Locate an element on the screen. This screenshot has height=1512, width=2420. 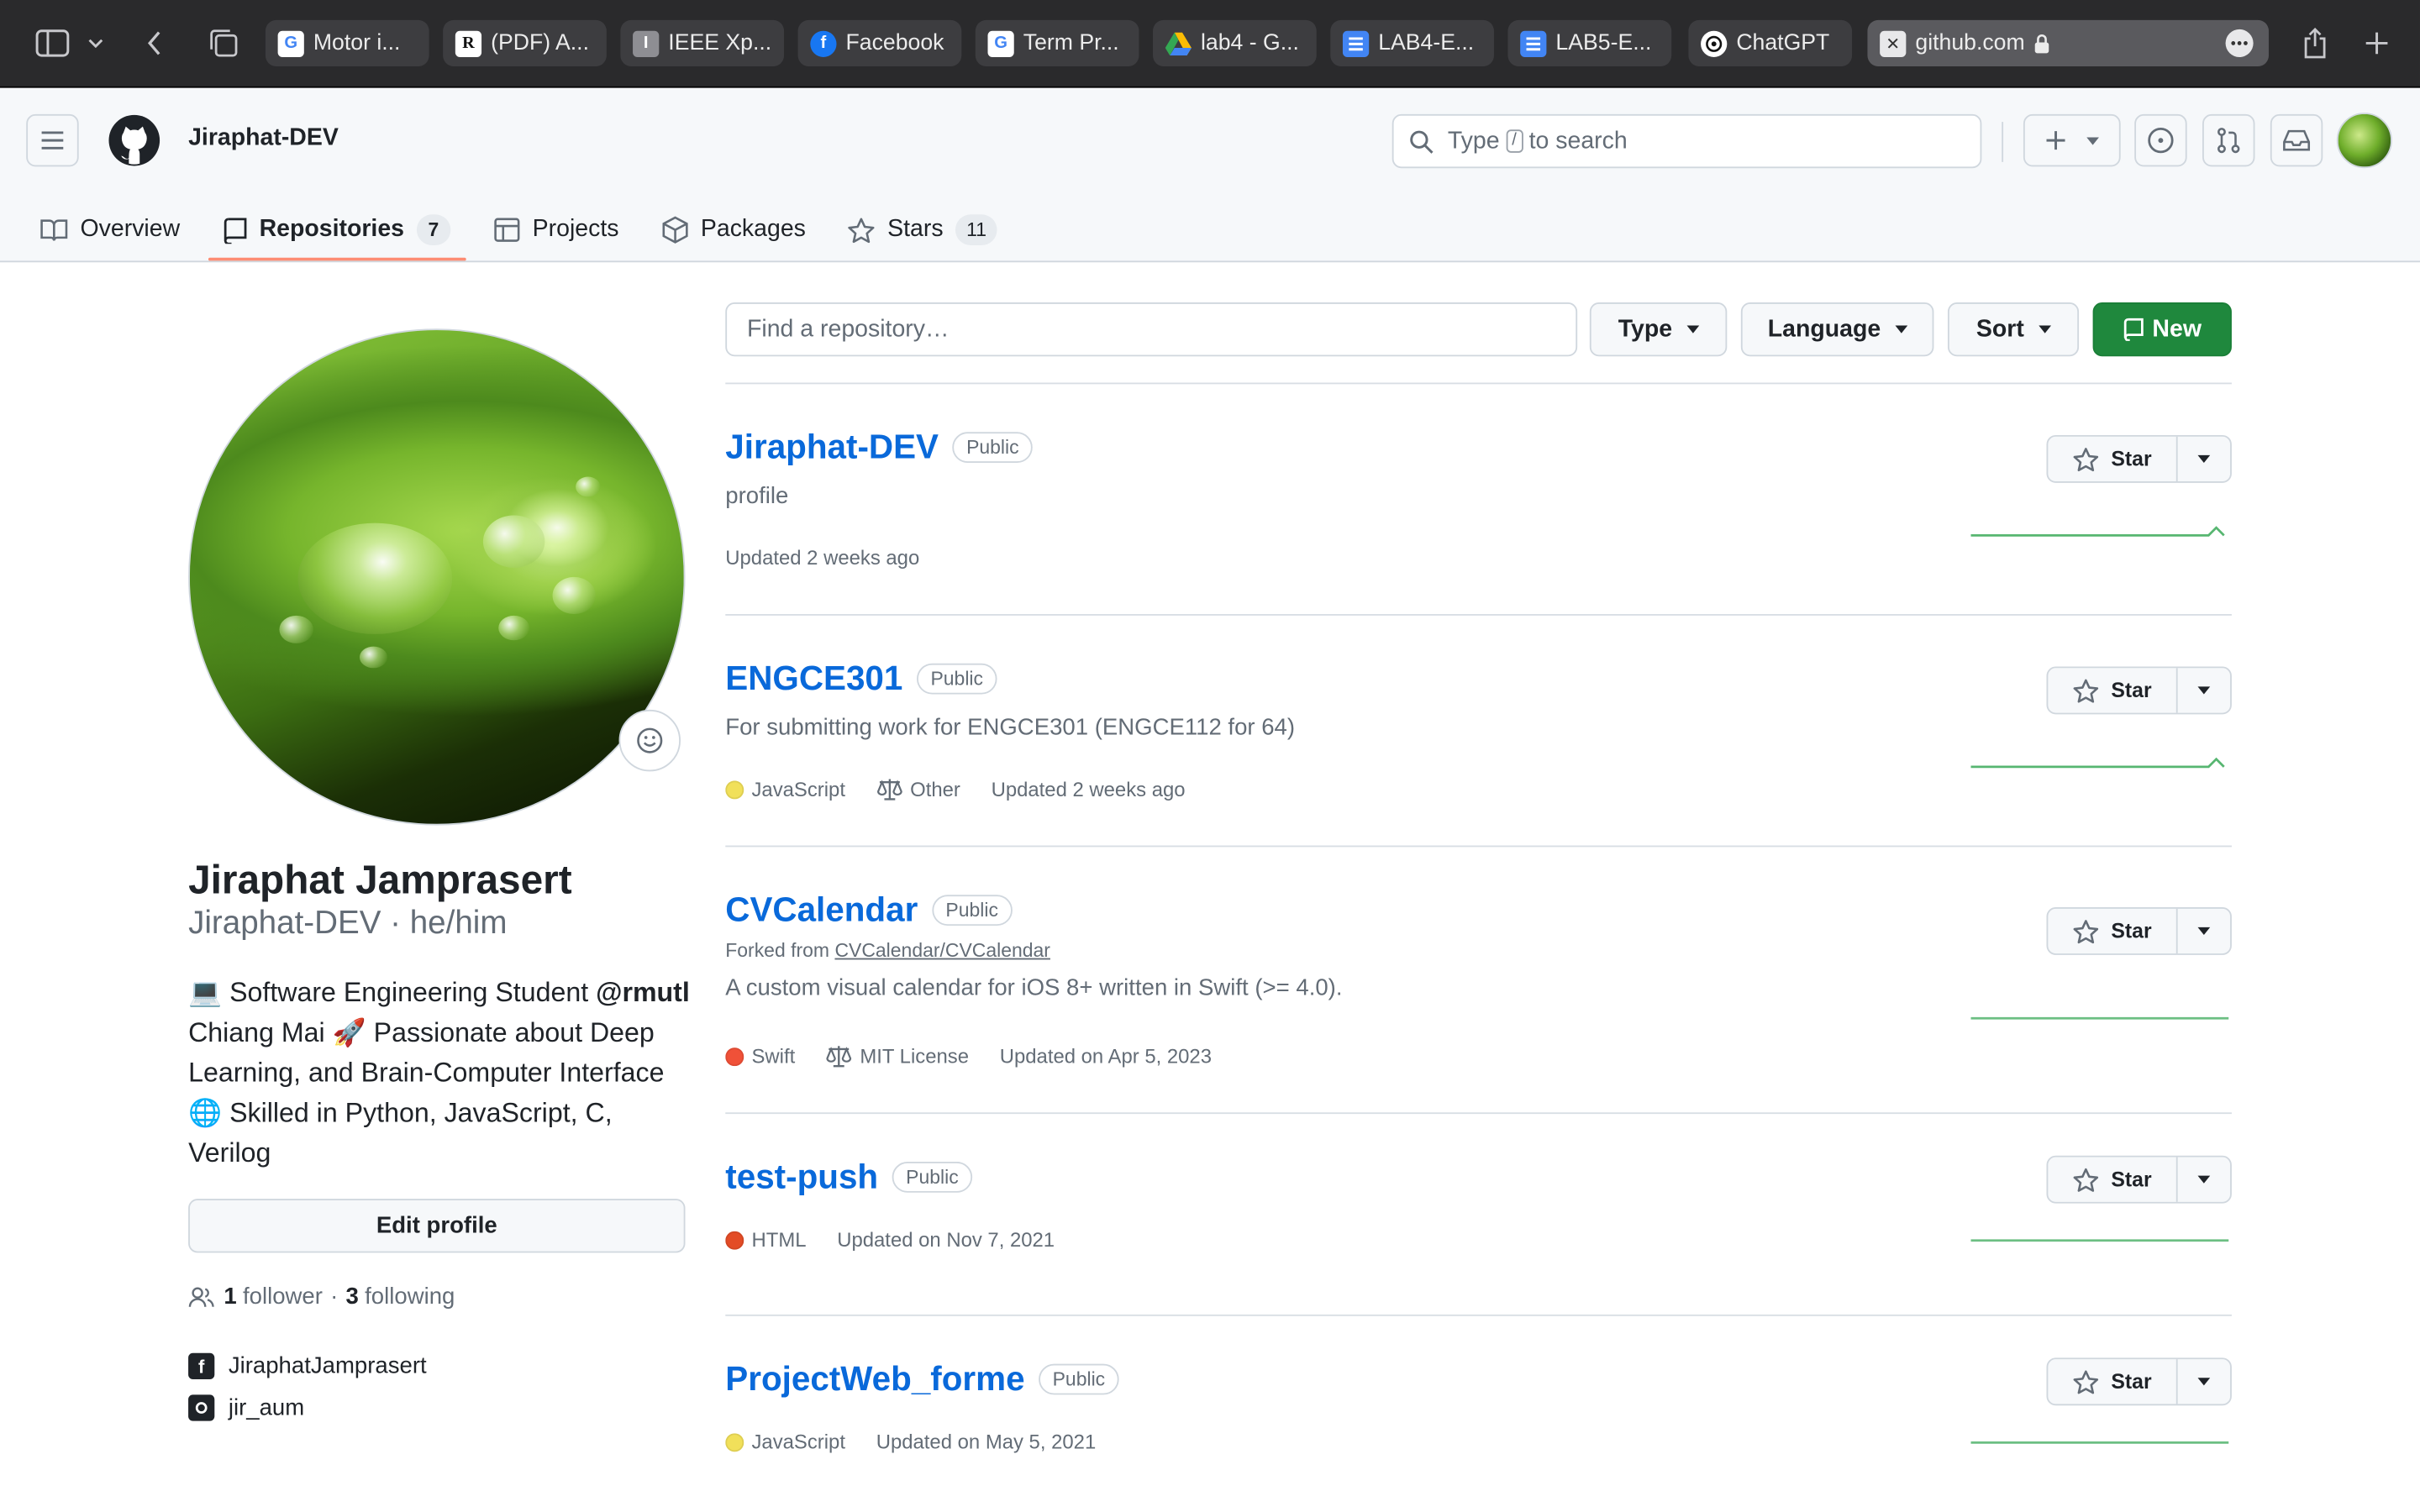
language-name: JavaScript is located at coordinates (798, 1442).